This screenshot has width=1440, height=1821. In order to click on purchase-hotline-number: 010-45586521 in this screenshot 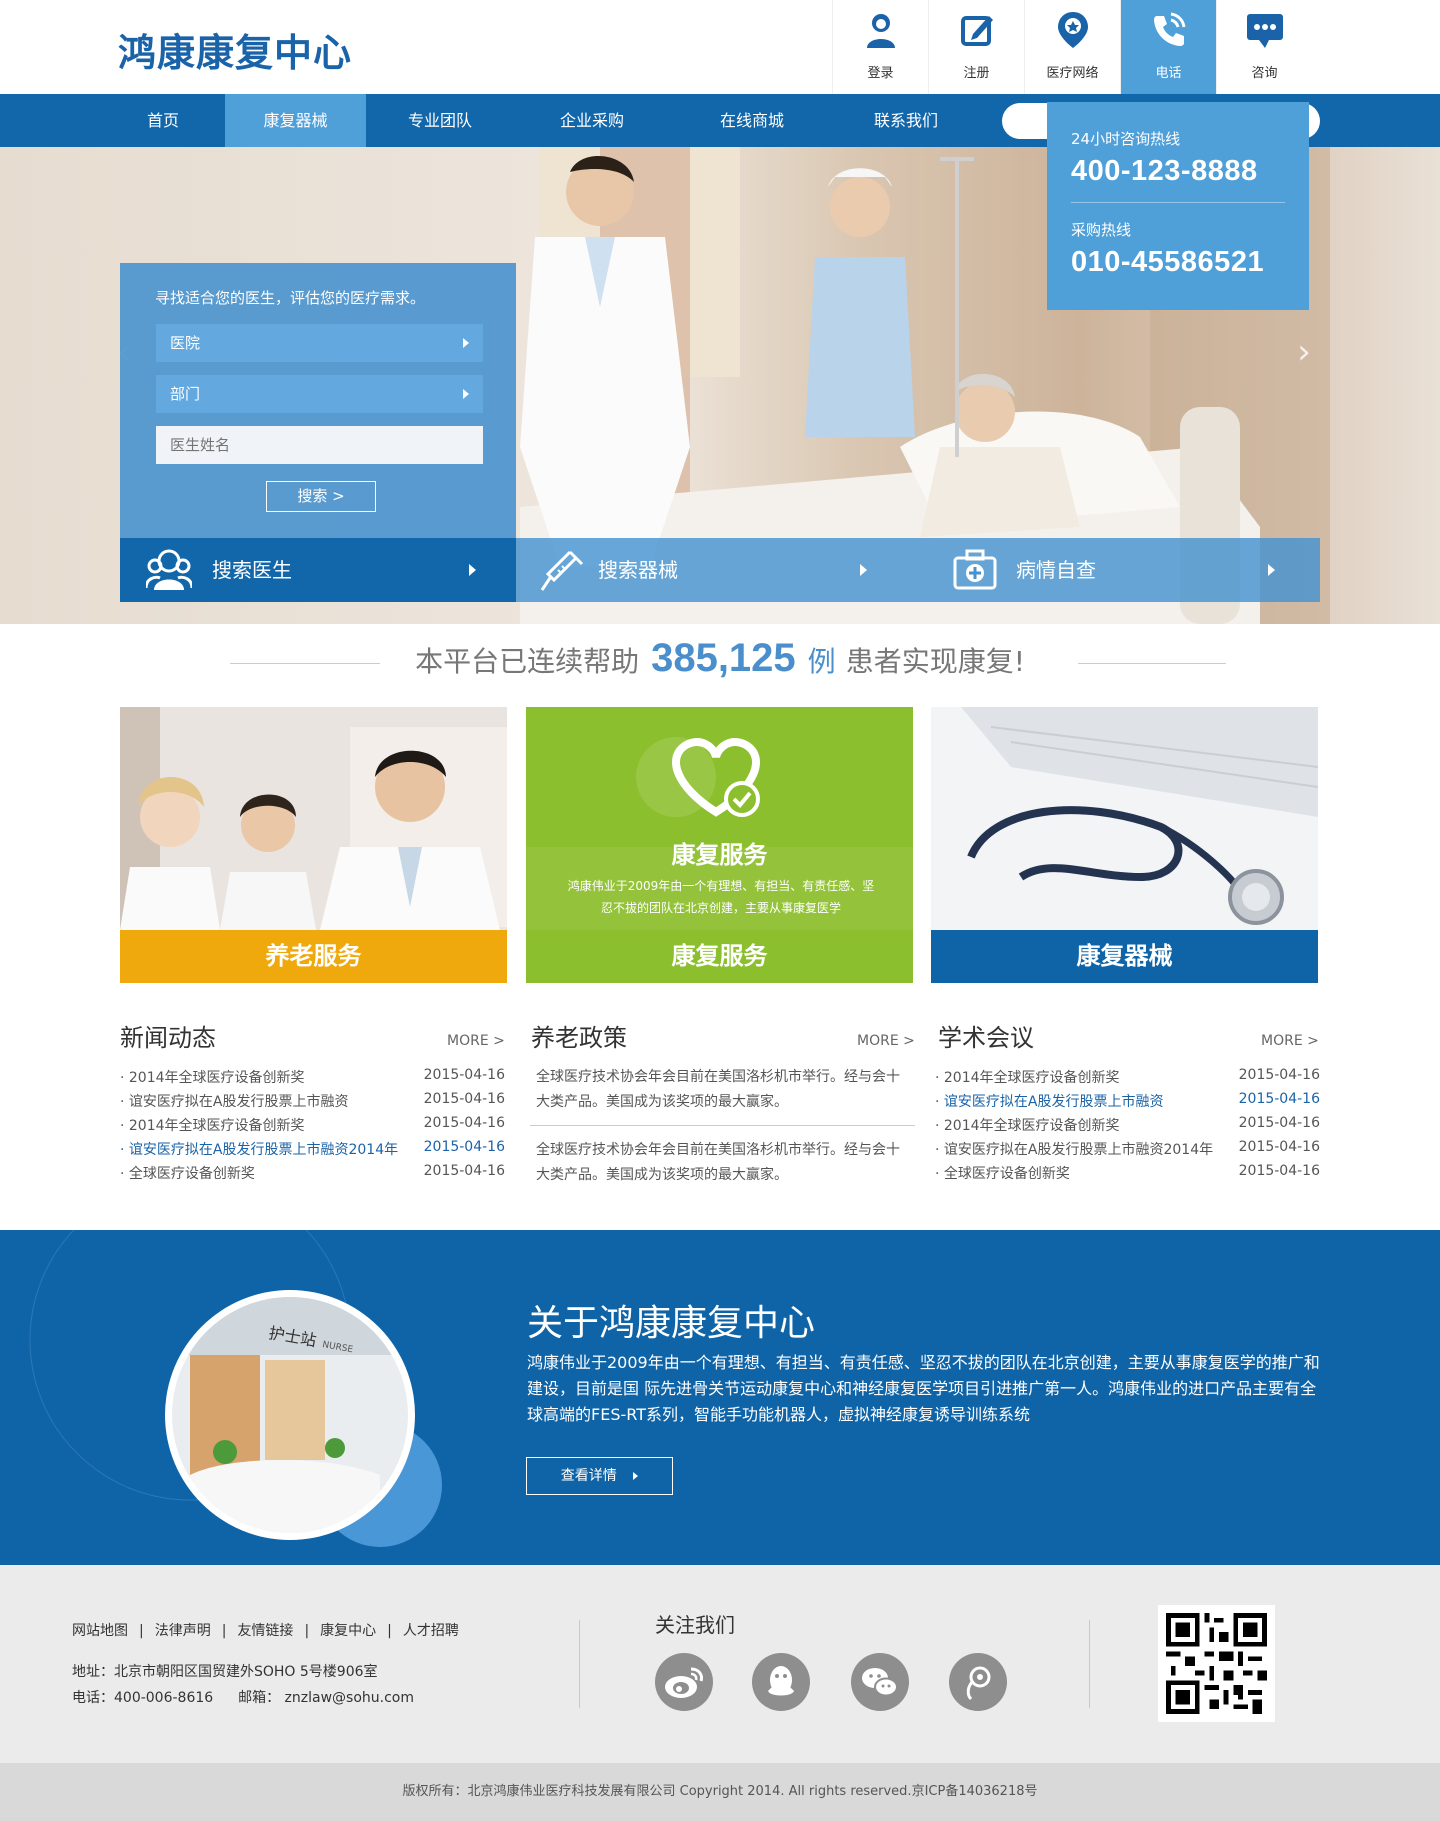, I will do `click(1178, 262)`.